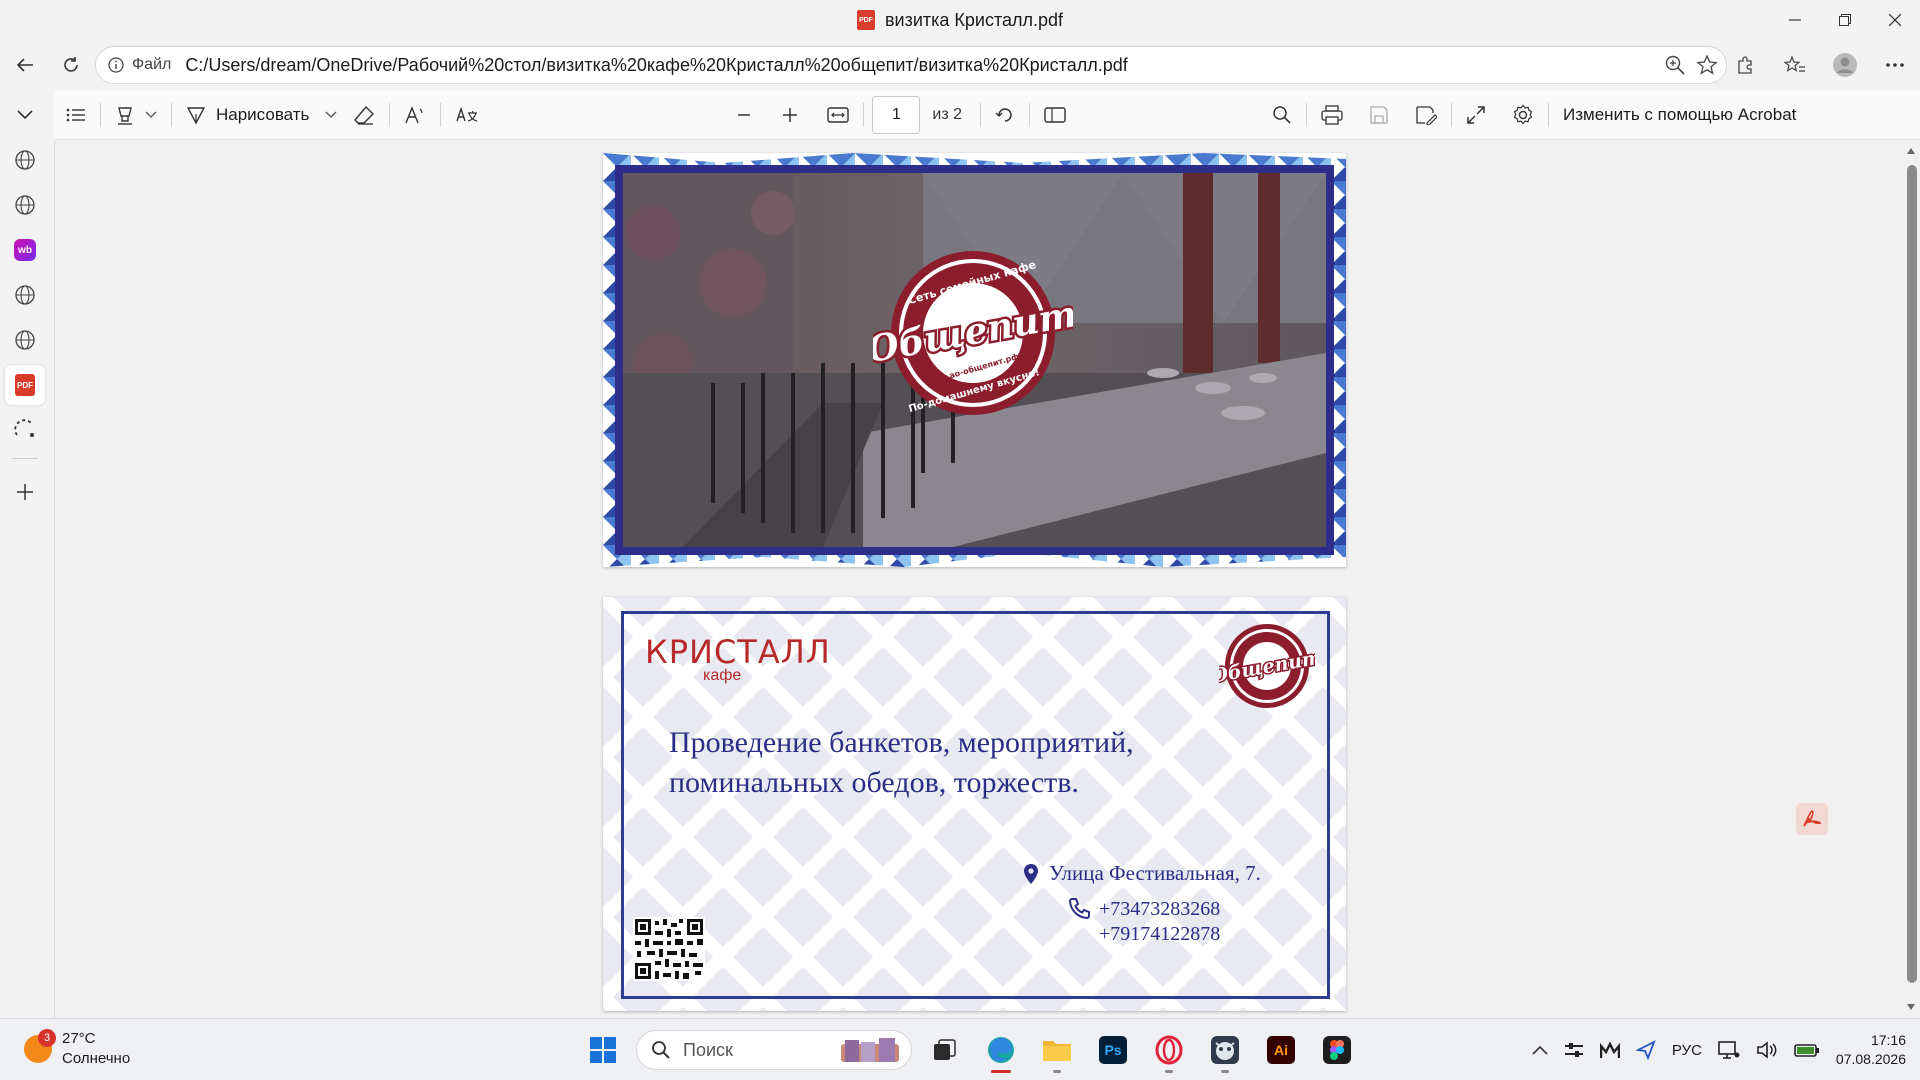 This screenshot has height=1080, width=1920. Describe the element at coordinates (25, 430) in the screenshot. I see `sidebar-item-copilot` at that location.